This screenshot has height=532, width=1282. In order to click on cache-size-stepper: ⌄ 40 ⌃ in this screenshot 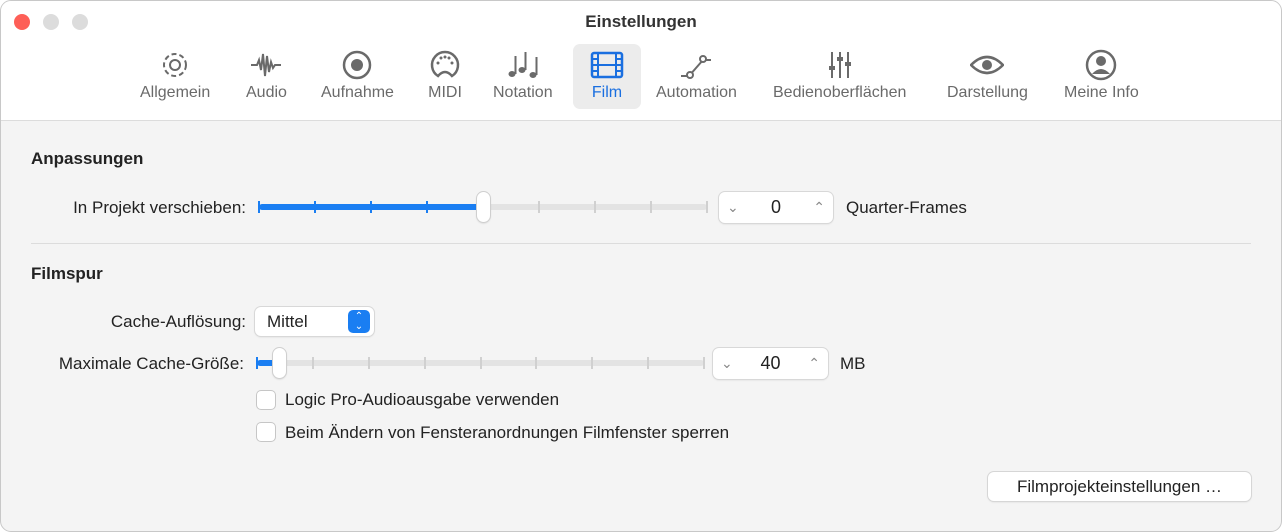, I will do `click(770, 363)`.